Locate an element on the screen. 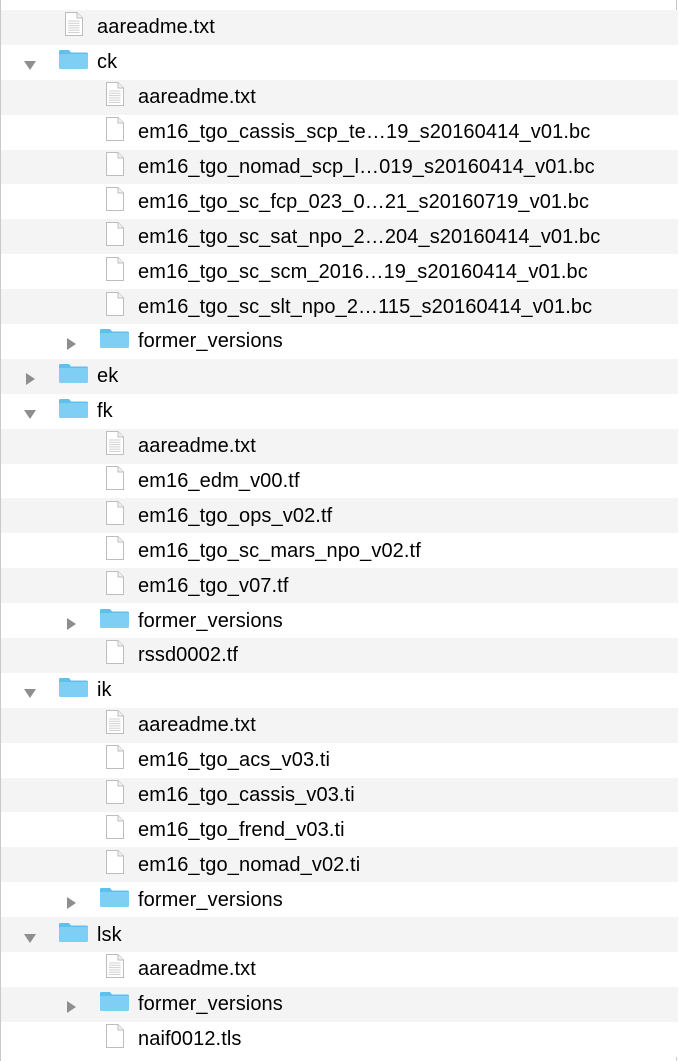 Image resolution: width=679 pixels, height=1061 pixels. file-row: em16_tgo_sc_mars_npo_v02.tf is located at coordinates (339, 551).